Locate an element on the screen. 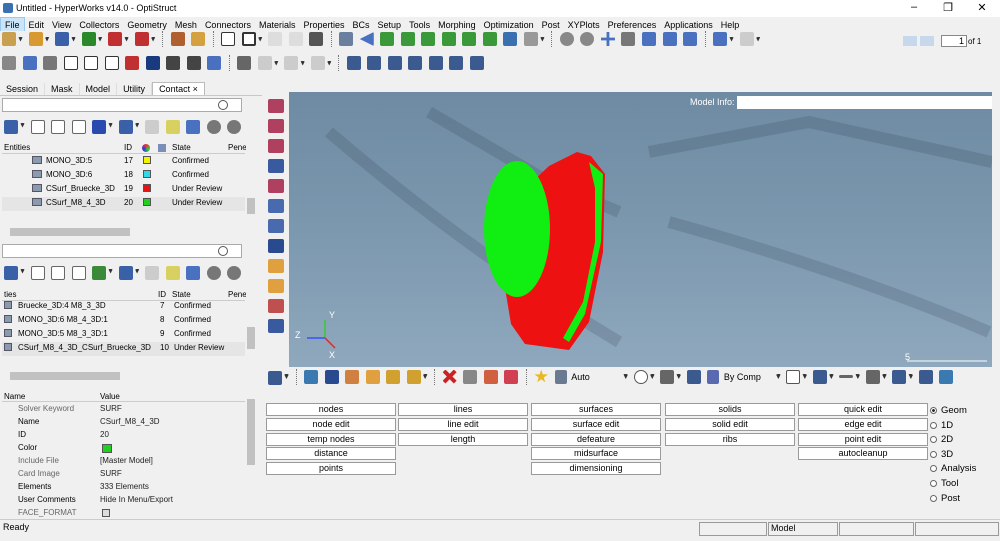 This screenshot has height=541, width=1000. window5-icon is located at coordinates (435, 63).